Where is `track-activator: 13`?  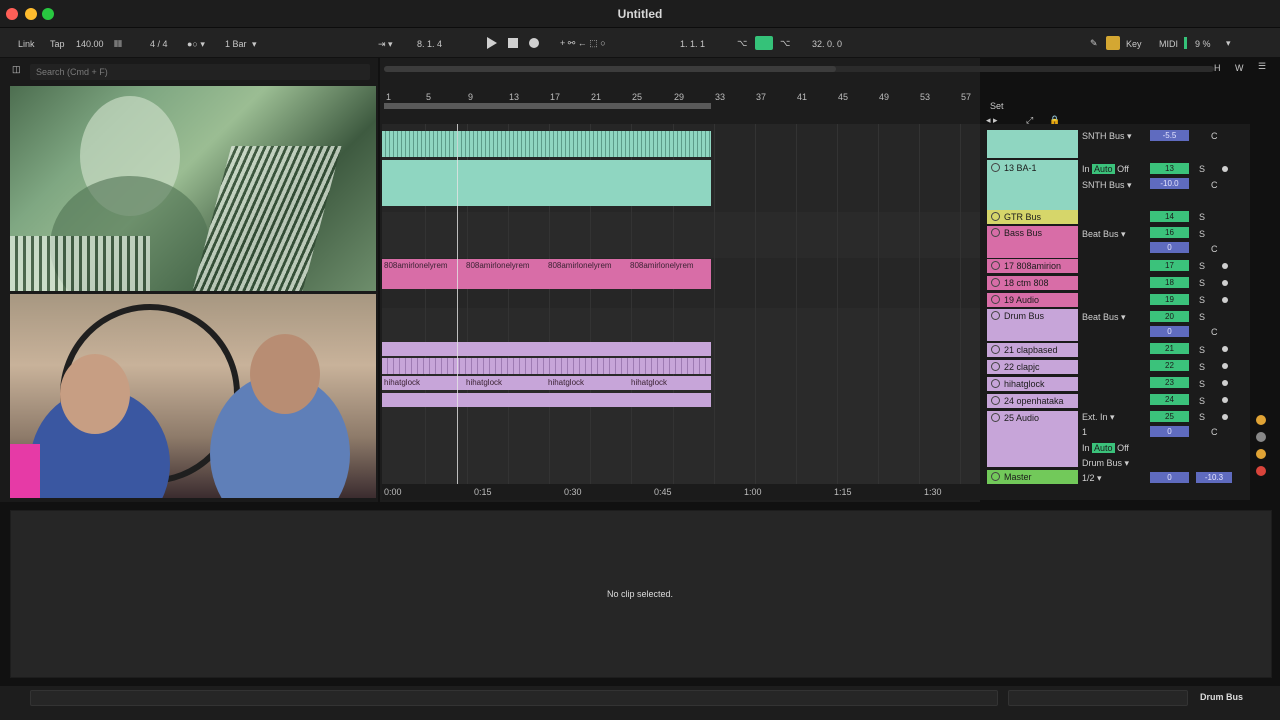
track-activator: 13 is located at coordinates (1169, 168).